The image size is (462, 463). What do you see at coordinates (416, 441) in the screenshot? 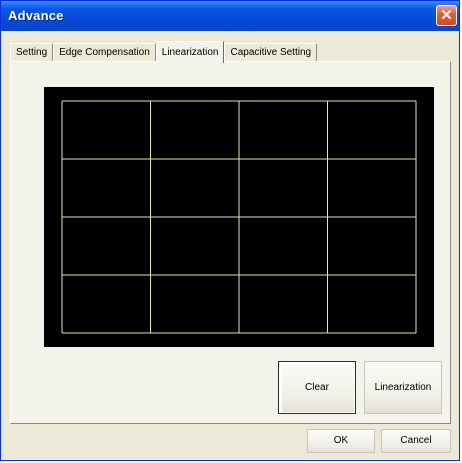
I see `cancel-button: Cancel` at bounding box center [416, 441].